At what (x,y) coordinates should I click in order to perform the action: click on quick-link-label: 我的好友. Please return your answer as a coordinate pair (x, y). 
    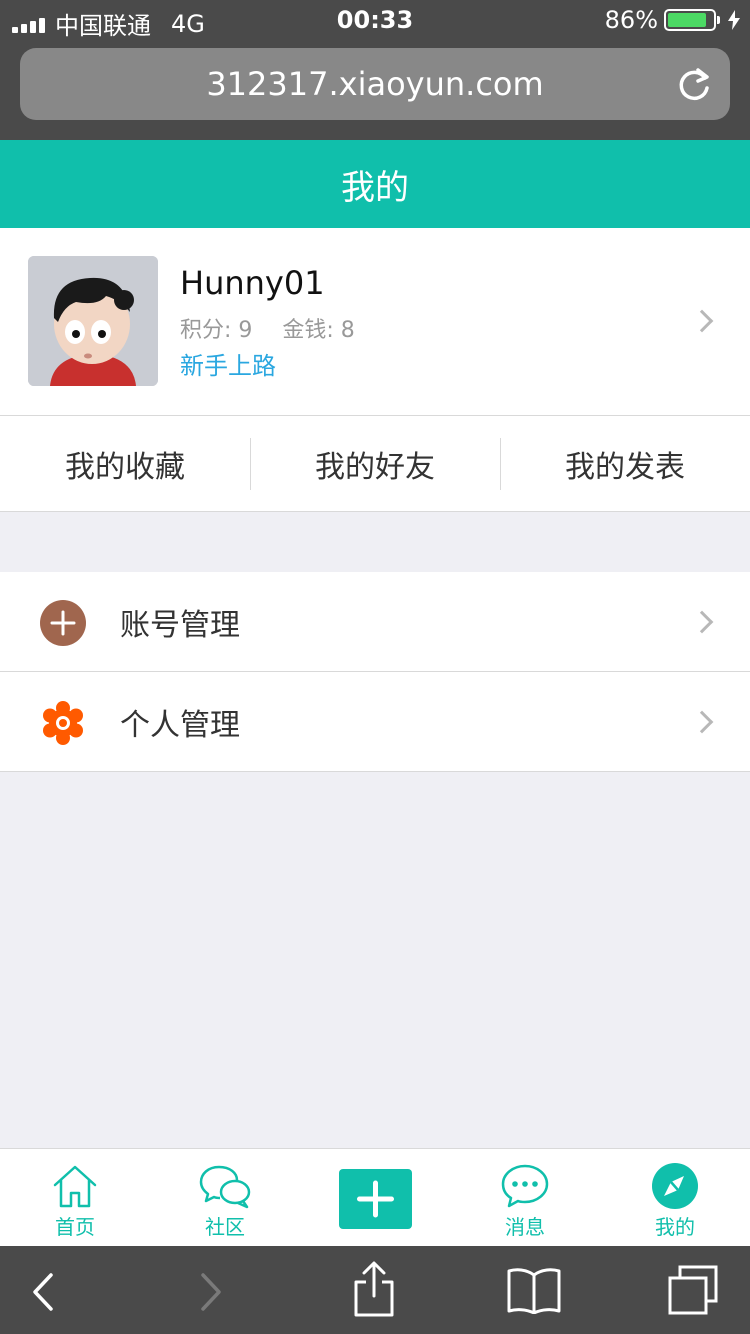
    Looking at the image, I should click on (375, 467).